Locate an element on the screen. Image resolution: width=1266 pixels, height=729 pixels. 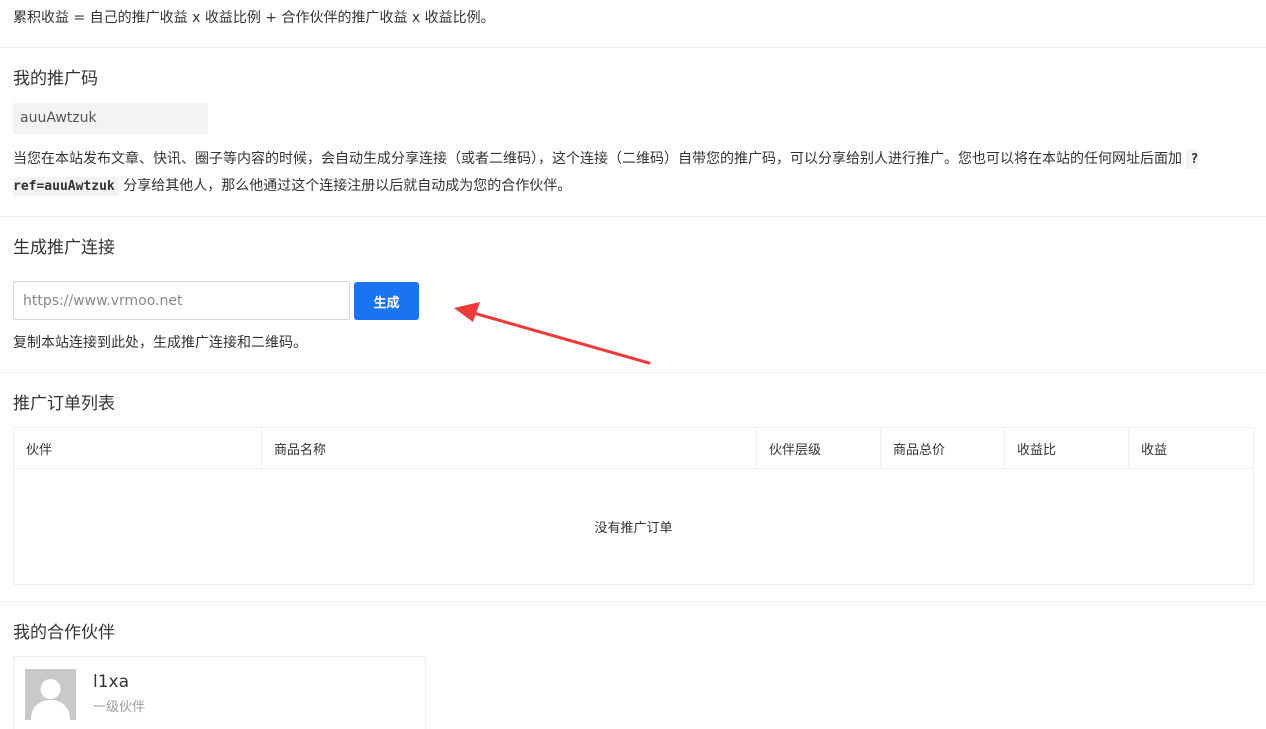
column-header-partner-level: 伙伴层级 is located at coordinates (818, 448).